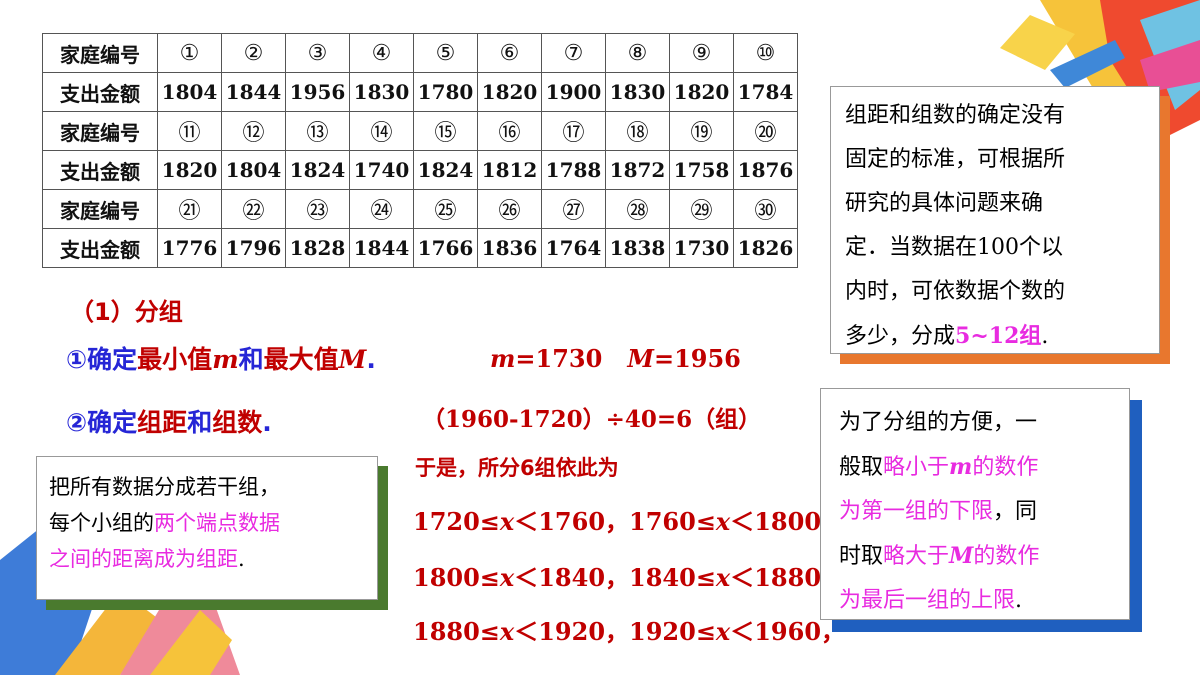 The height and width of the screenshot is (675, 1200). Describe the element at coordinates (381, 170) in the screenshot. I see `amount-cell: 1740` at that location.